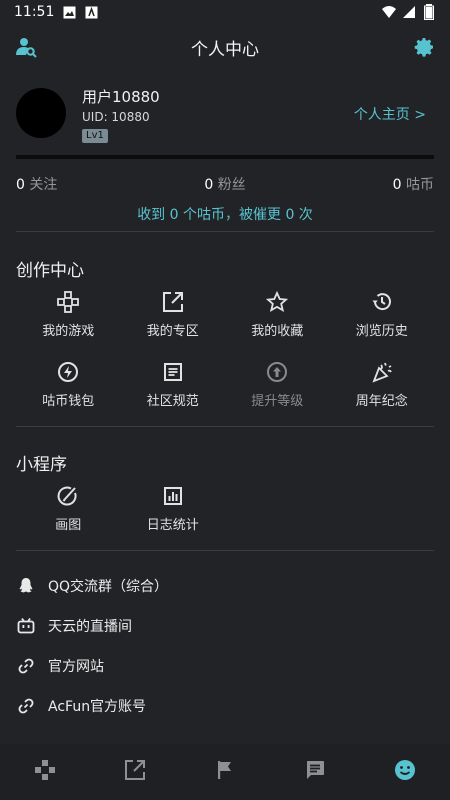 The image size is (450, 800). I want to click on upload-circle-icon, so click(277, 372).